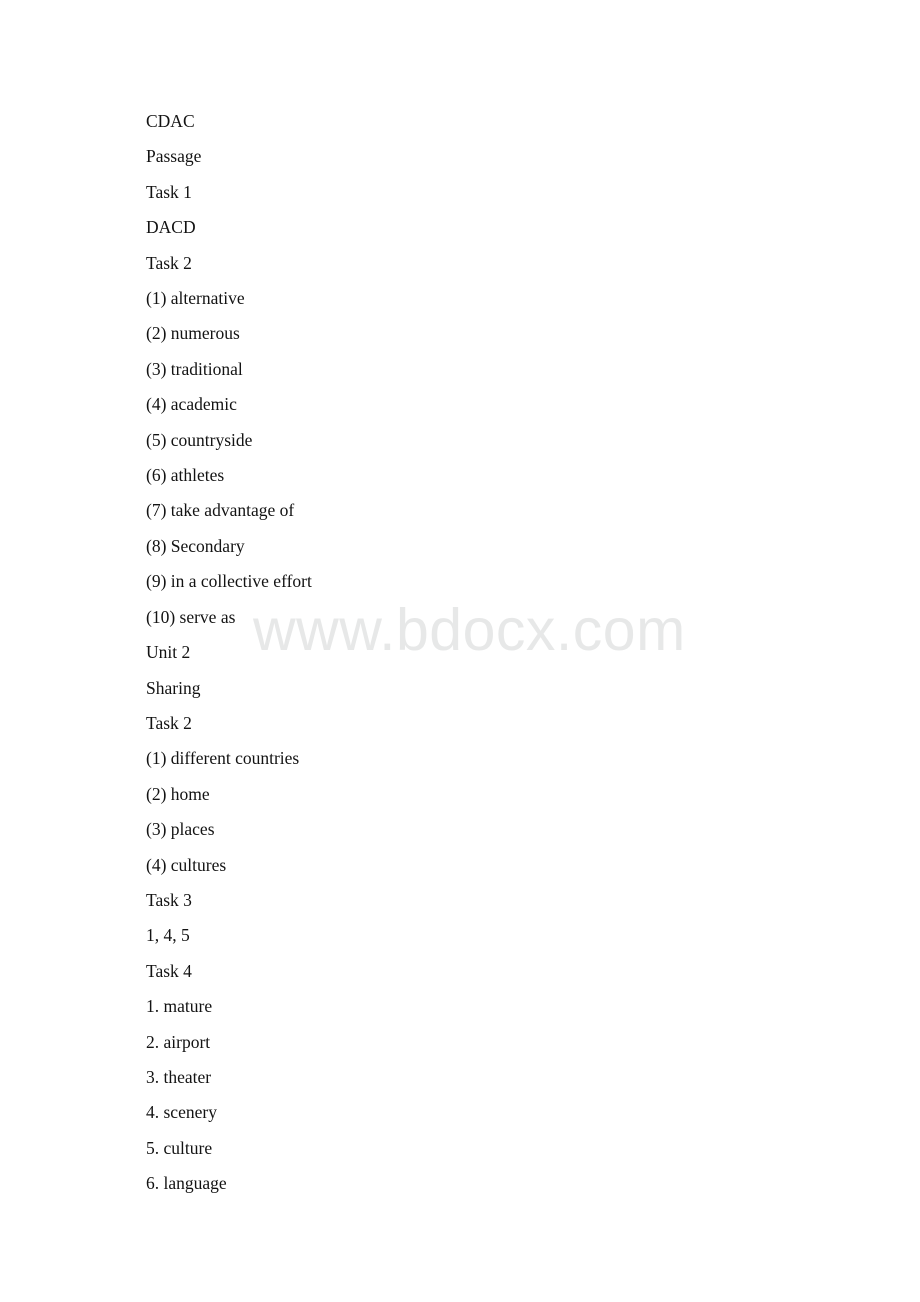  I want to click on document-line: (4) cultures, so click(186, 864).